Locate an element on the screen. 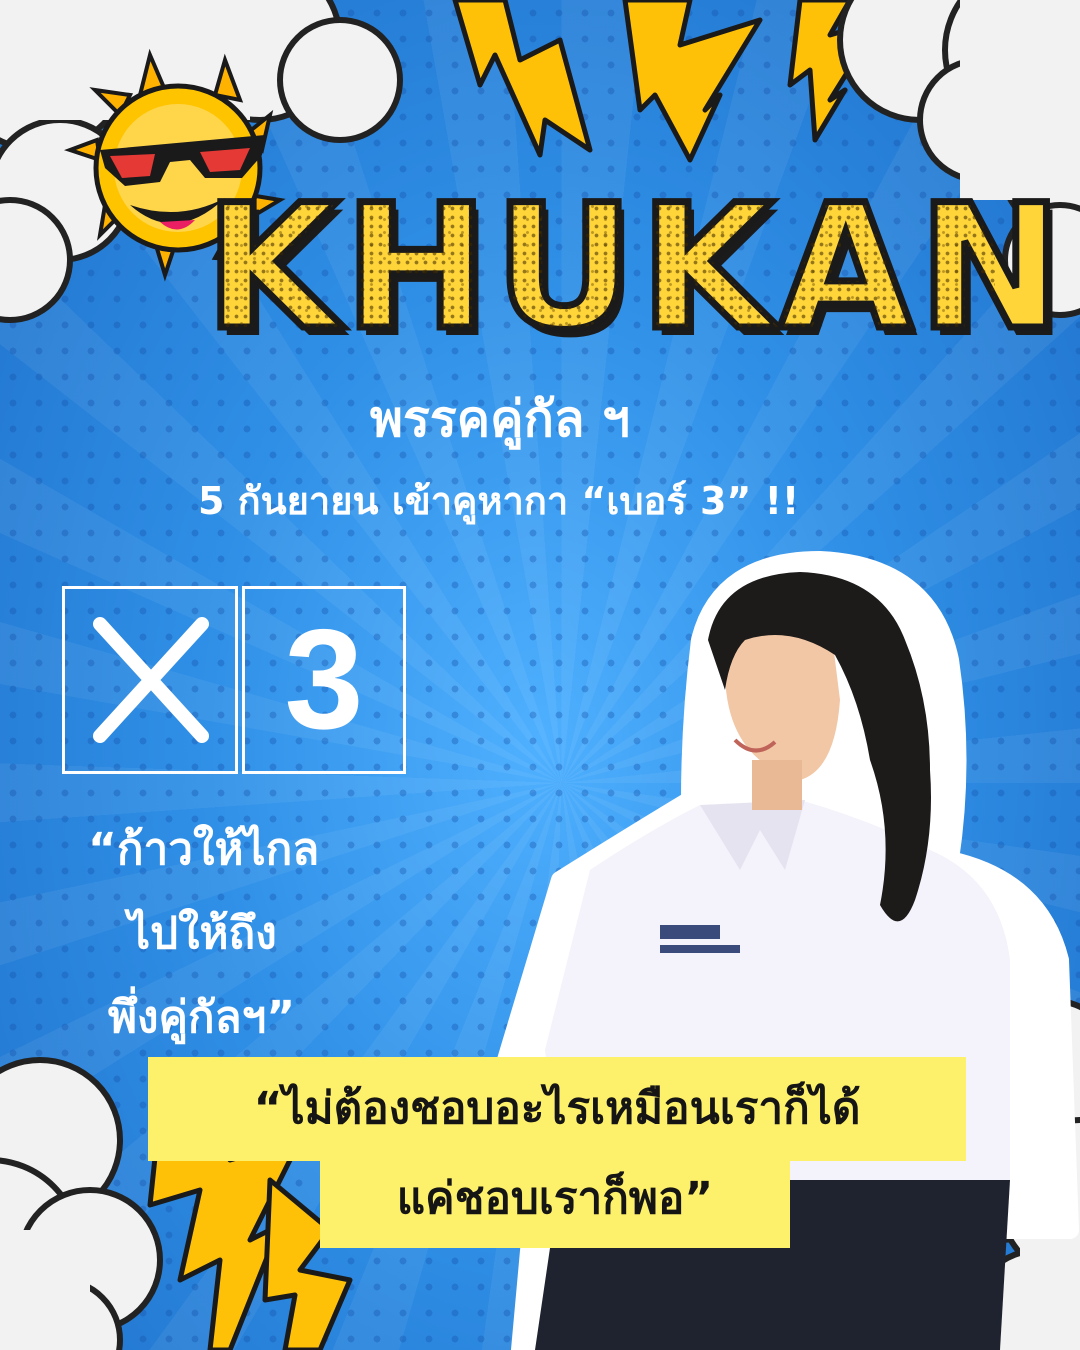 The height and width of the screenshot is (1350, 1080). quote-line: แค่ชอบเราก็พอ” is located at coordinates (555, 1199).